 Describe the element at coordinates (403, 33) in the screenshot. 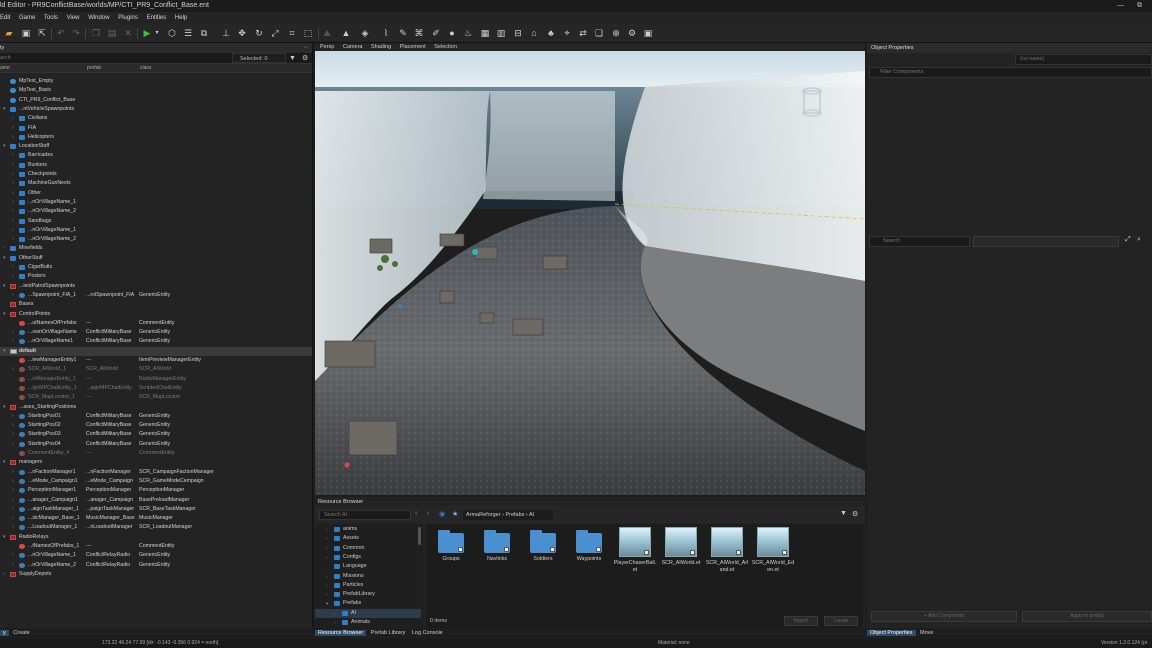

I see `pencil-icon: ✎` at that location.